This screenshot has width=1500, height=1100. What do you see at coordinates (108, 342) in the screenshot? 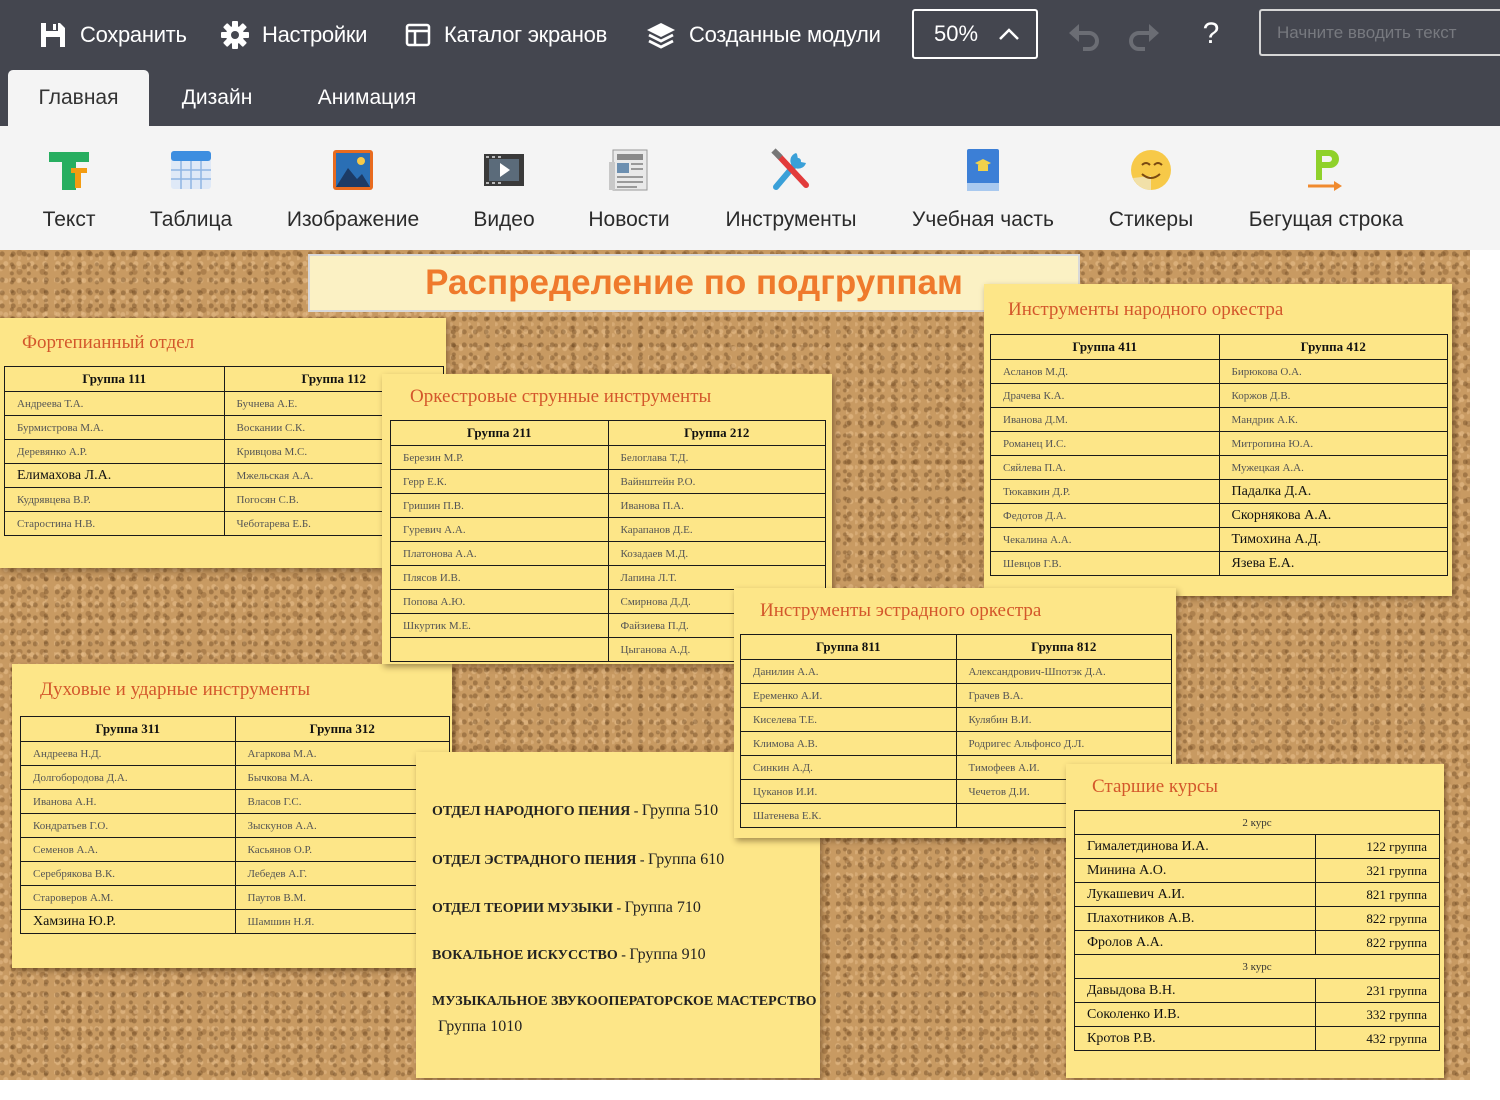
I see `note-title: Фортепианный отдел` at bounding box center [108, 342].